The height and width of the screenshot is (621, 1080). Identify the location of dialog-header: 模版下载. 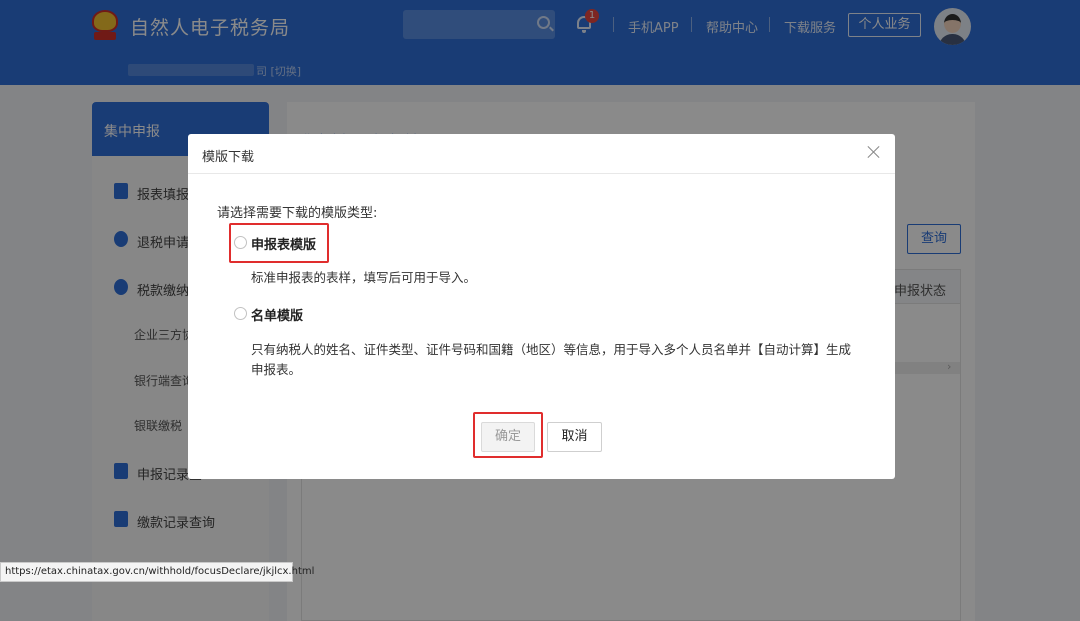
(541, 154).